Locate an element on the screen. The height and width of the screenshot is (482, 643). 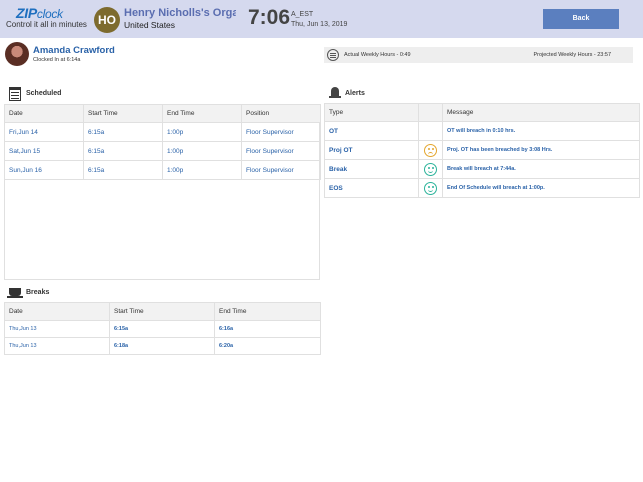
table-row: Break Break will breach at 7:44a. is located at coordinates (482, 169).